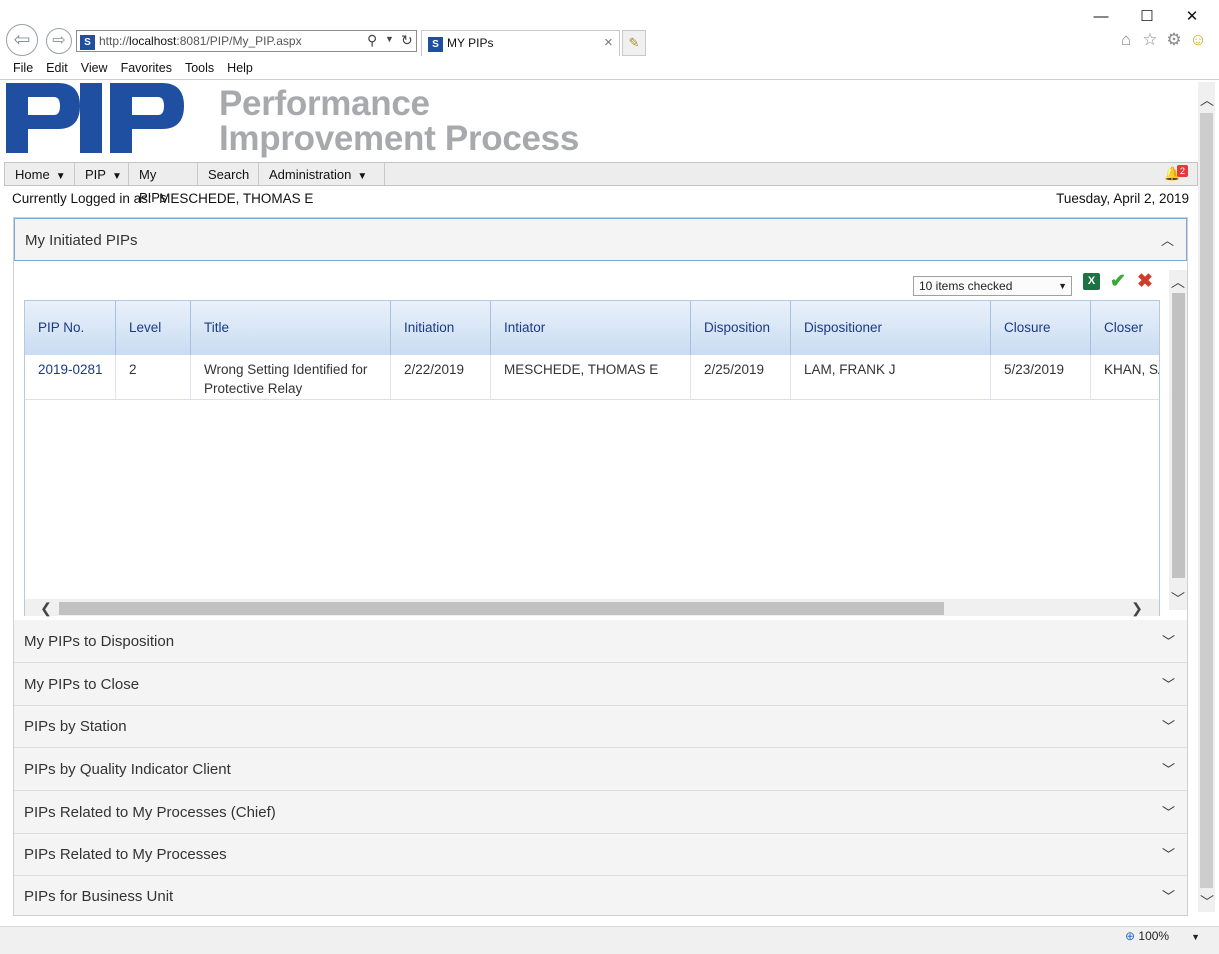  Describe the element at coordinates (291, 328) in the screenshot. I see `col-title: Title` at that location.